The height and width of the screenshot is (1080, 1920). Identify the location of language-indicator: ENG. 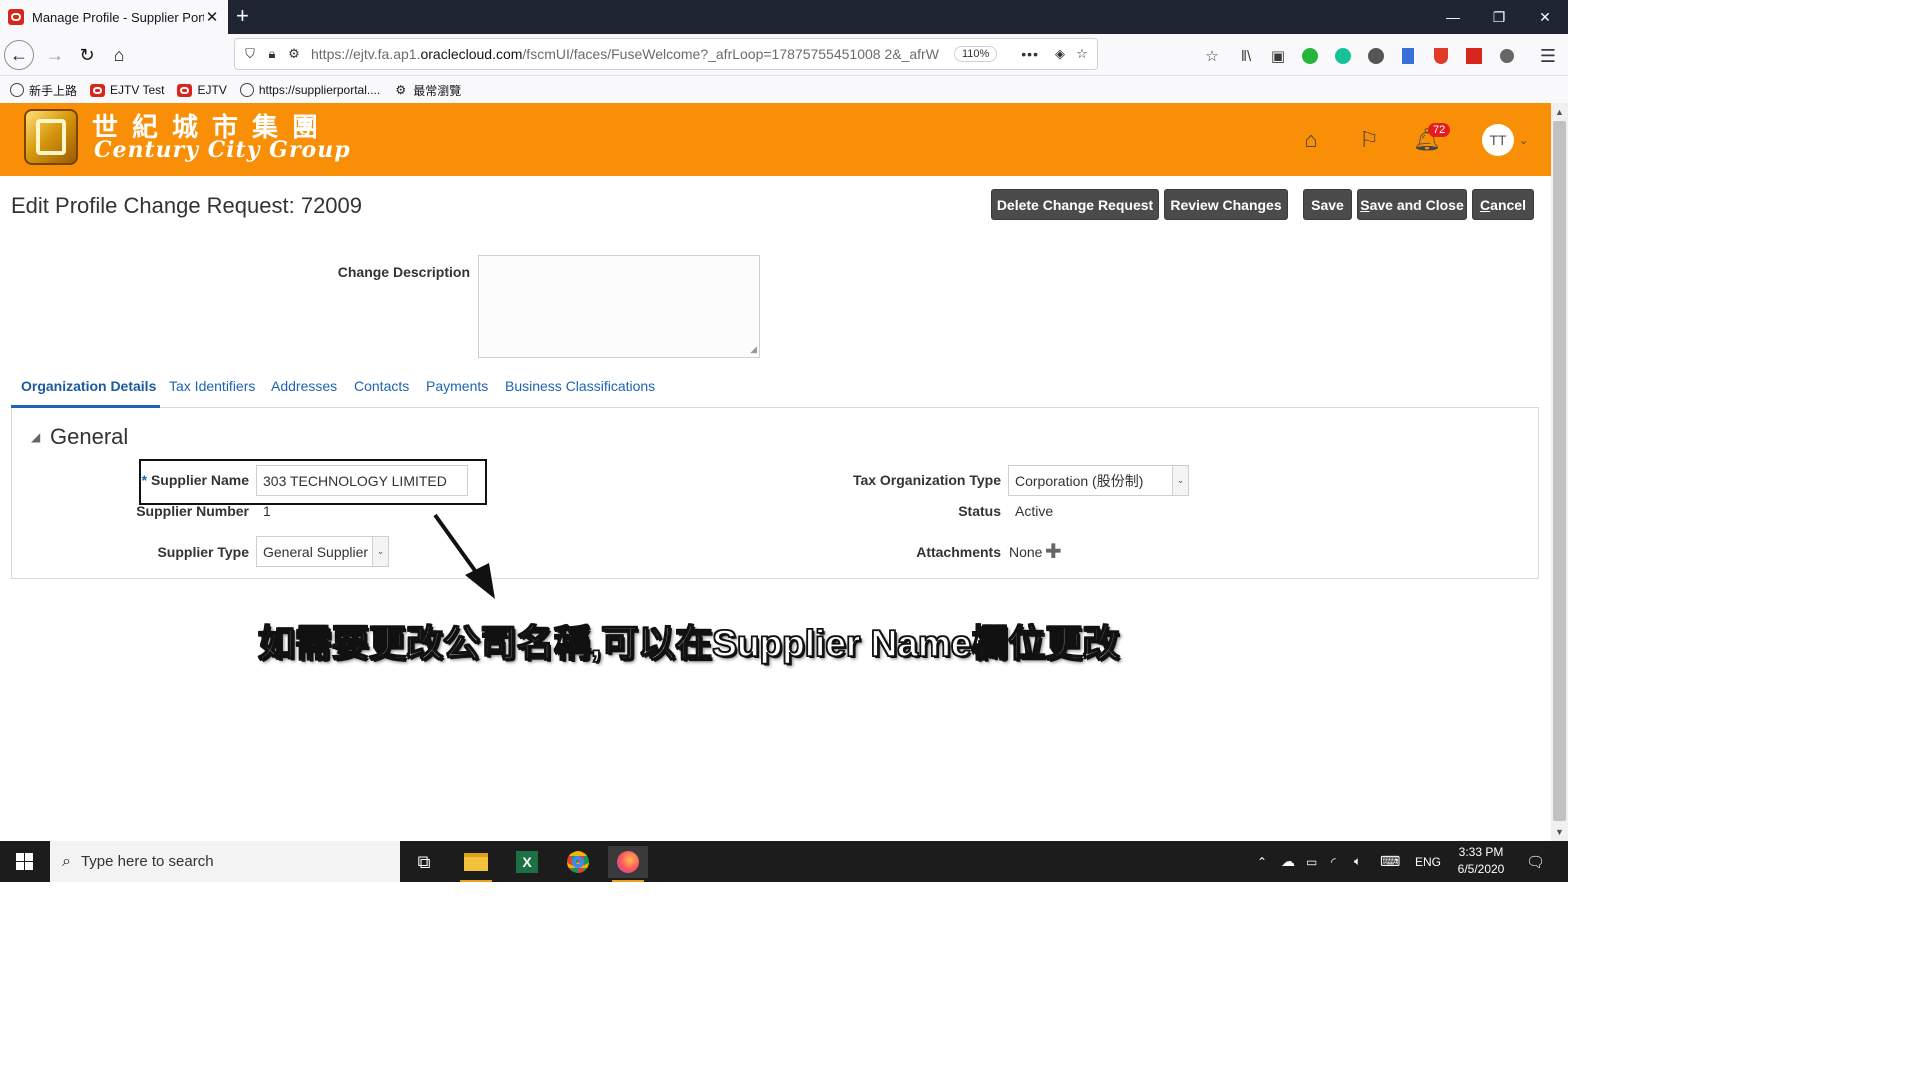
(1428, 861).